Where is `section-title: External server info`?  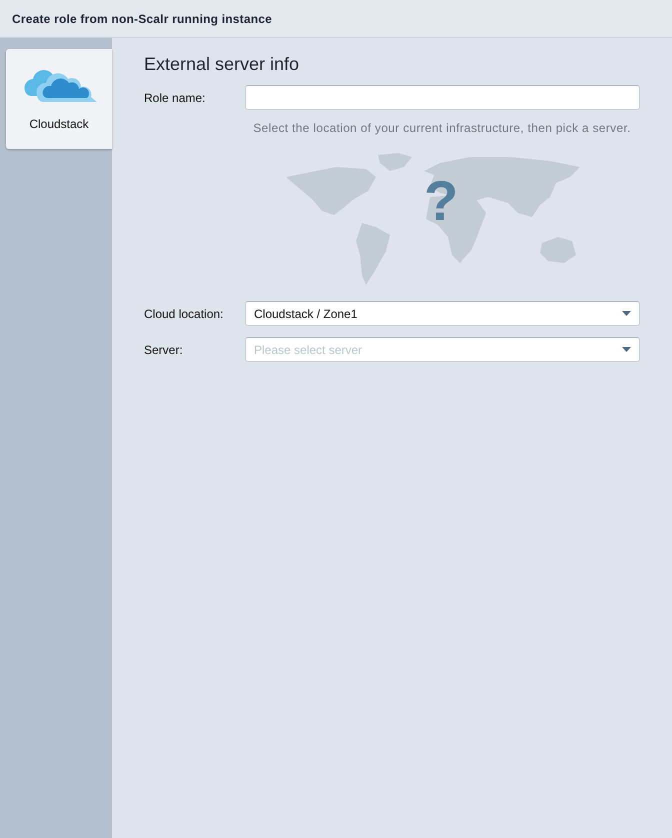
section-title: External server info is located at coordinates (222, 64).